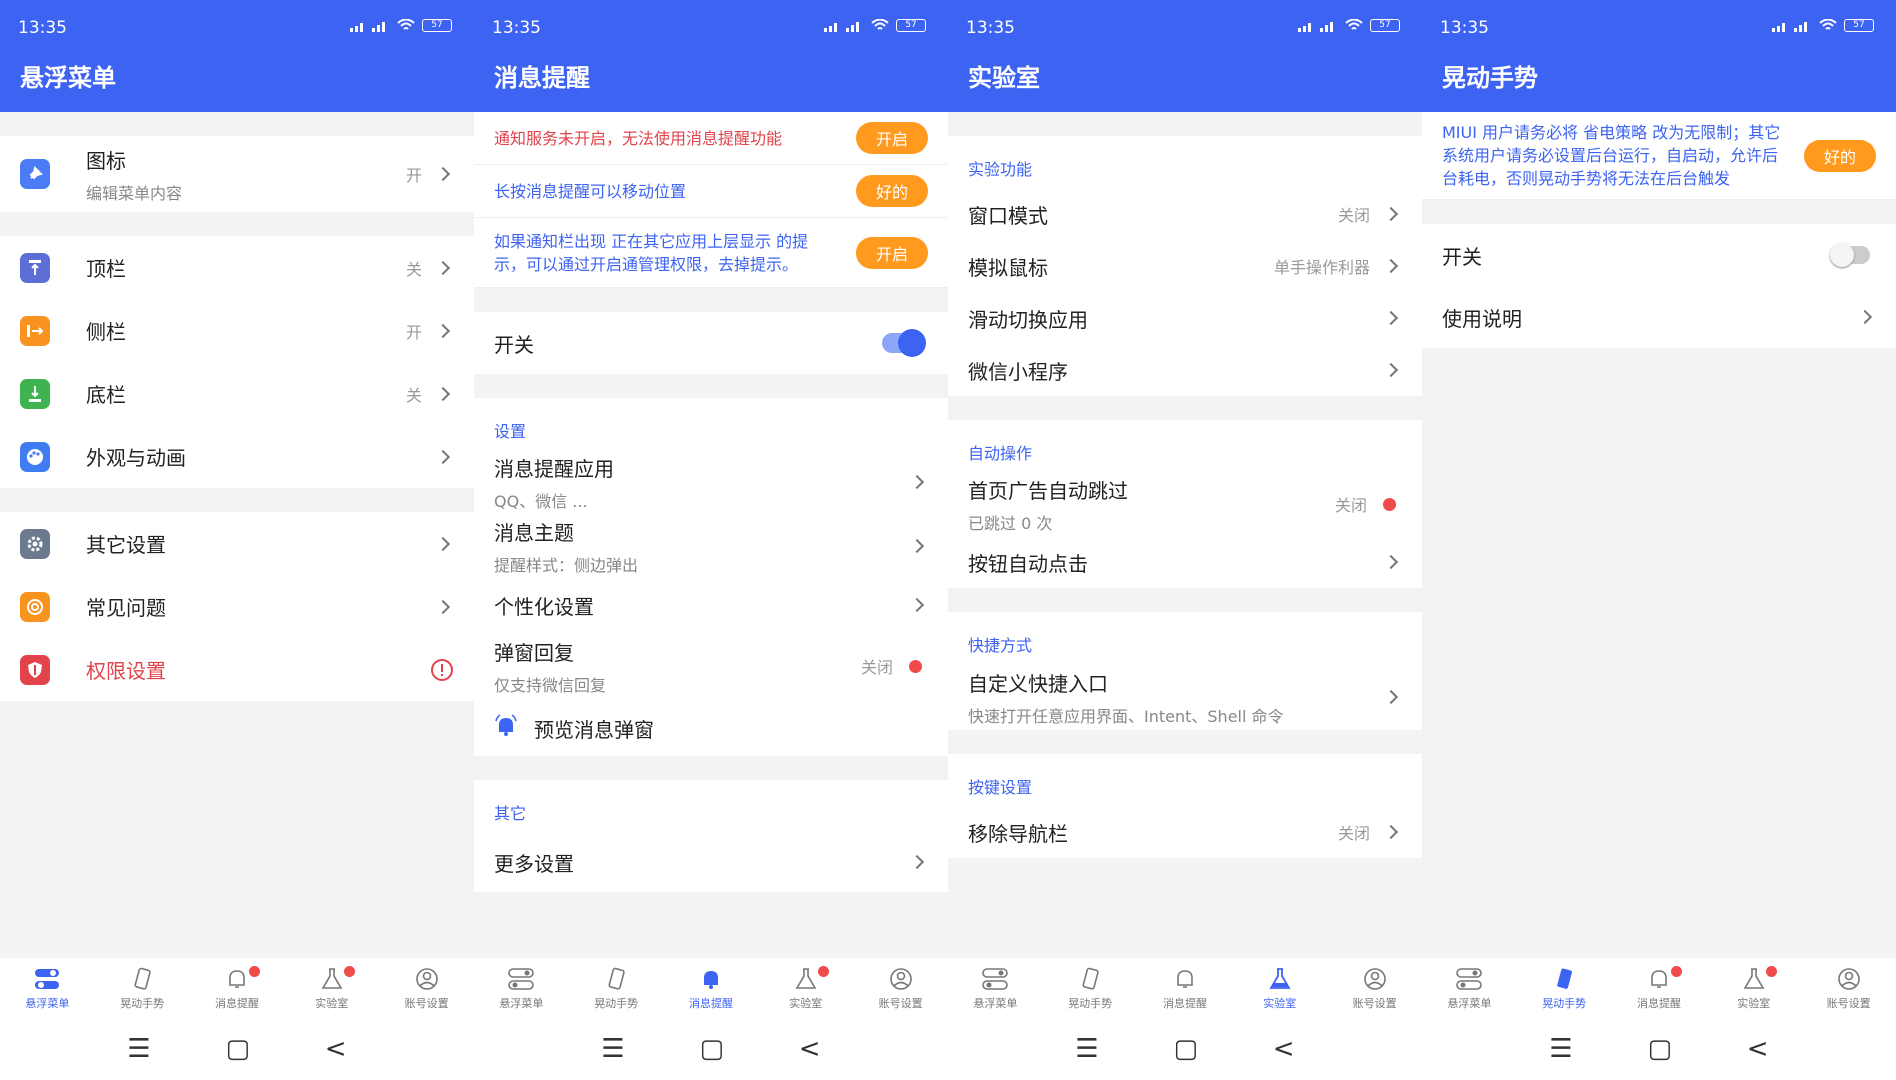 This screenshot has height=1080, width=1896. What do you see at coordinates (1859, 25) in the screenshot?
I see `battery-icon: 57` at bounding box center [1859, 25].